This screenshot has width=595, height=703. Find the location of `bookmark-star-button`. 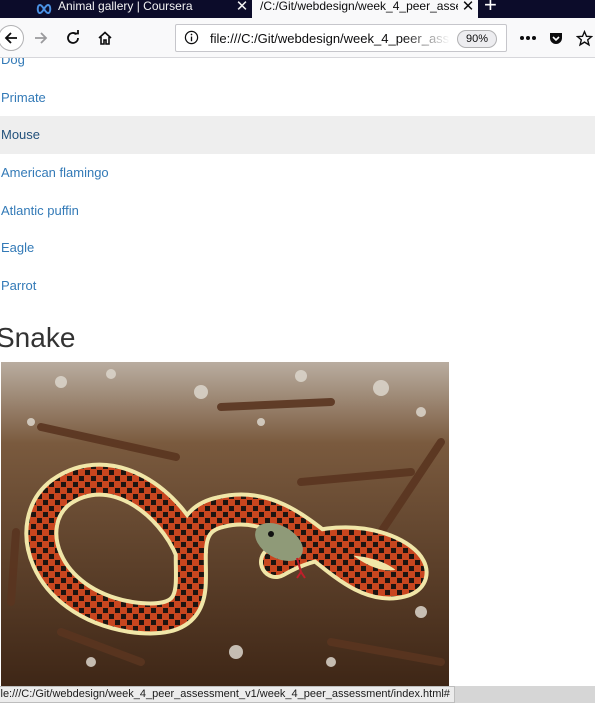

bookmark-star-button is located at coordinates (583, 38).